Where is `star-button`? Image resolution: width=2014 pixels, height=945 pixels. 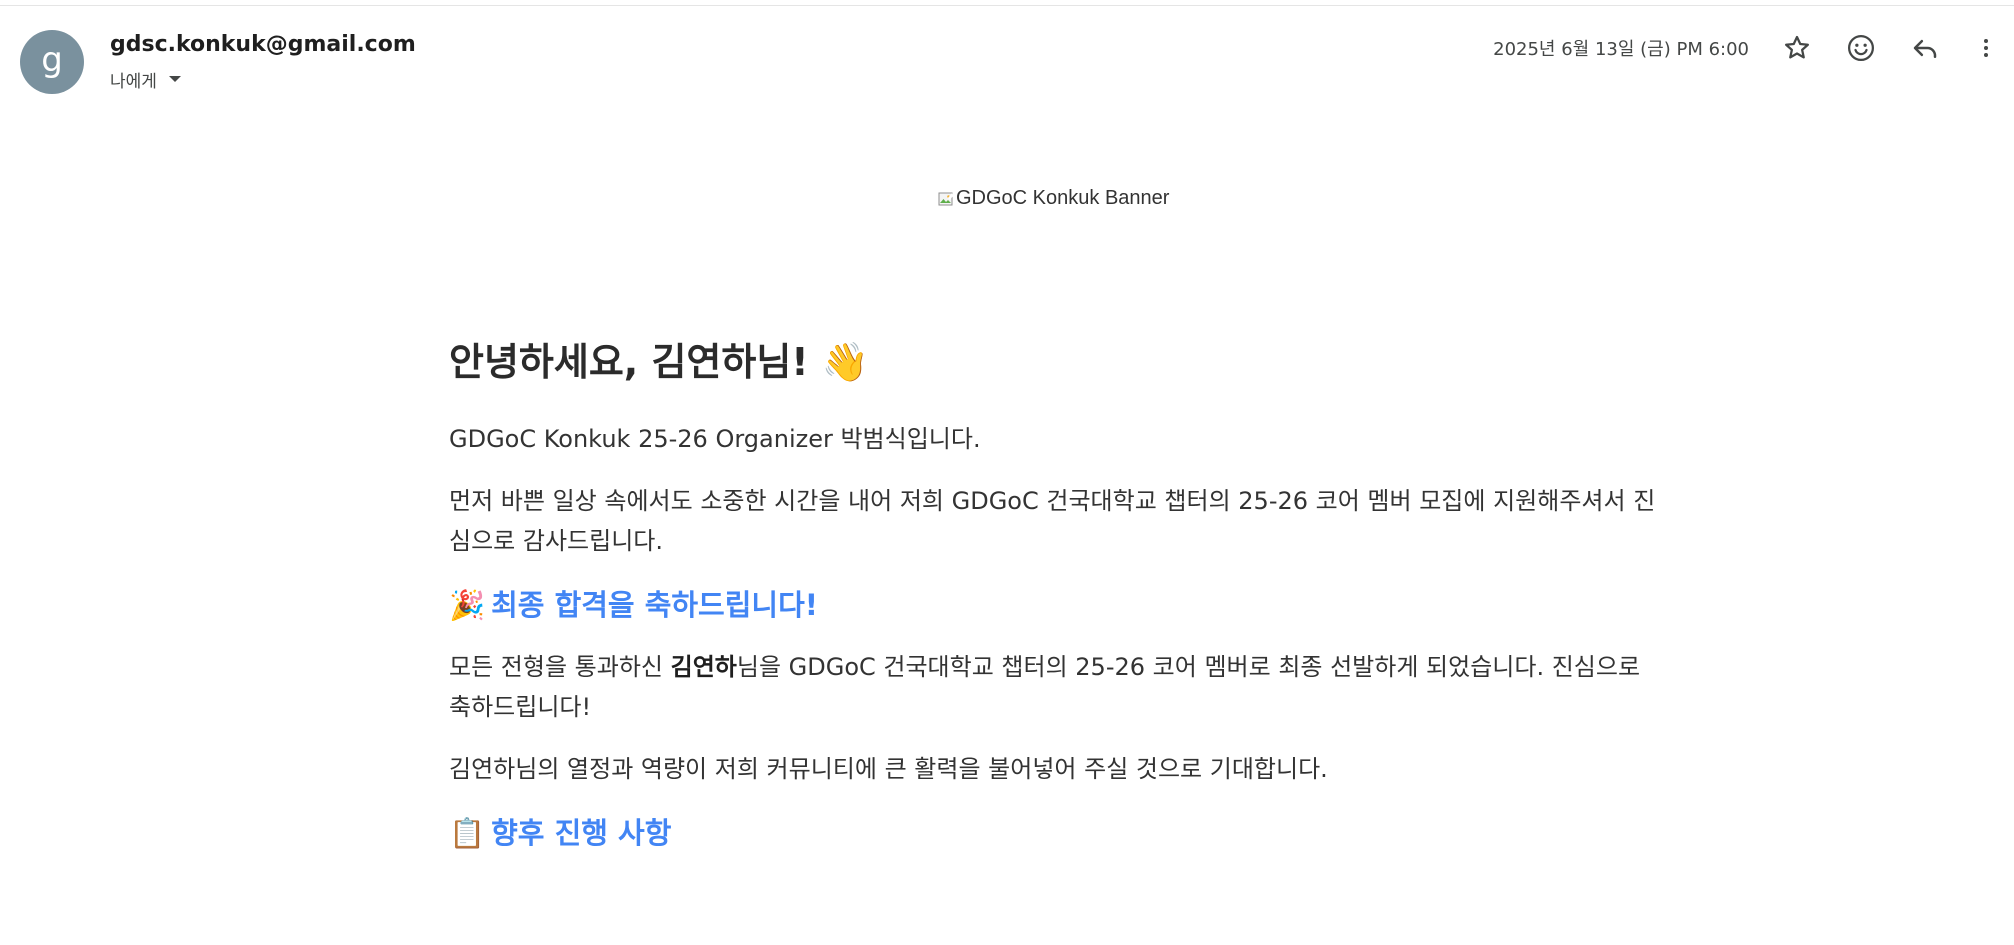 star-button is located at coordinates (1797, 48).